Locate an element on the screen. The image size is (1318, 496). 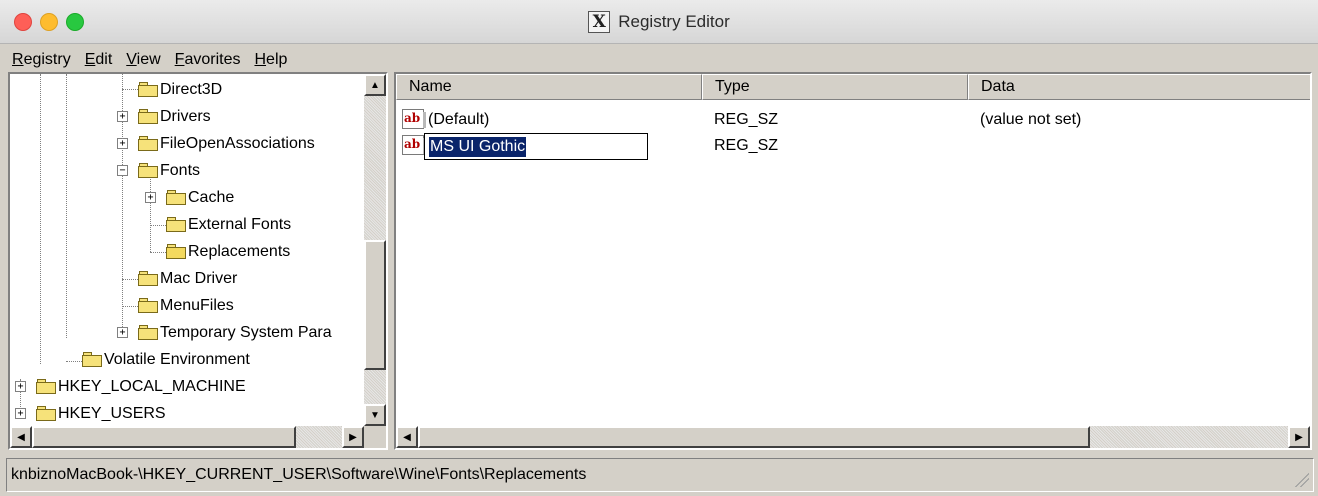
tree-item-fileopenassociations: FileOpenAssociations is located at coordinates (226, 143).